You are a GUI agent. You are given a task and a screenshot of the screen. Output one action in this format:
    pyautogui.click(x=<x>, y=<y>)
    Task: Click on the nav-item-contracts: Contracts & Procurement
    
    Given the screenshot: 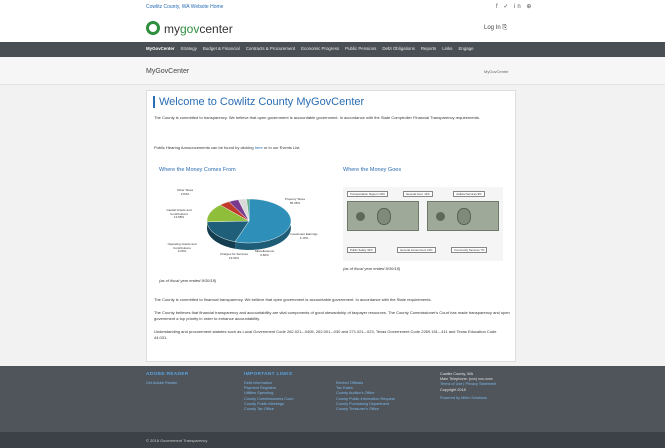 What is the action you would take?
    pyautogui.click(x=270, y=48)
    